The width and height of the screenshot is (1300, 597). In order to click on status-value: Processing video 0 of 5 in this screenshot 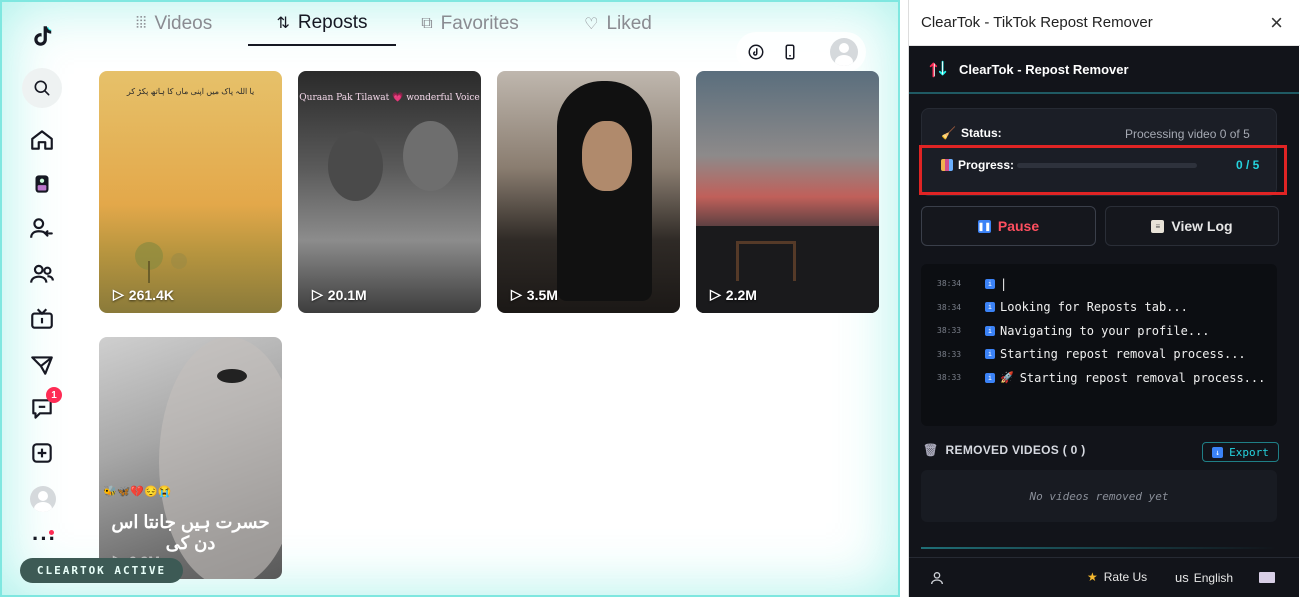, I will do `click(1187, 134)`.